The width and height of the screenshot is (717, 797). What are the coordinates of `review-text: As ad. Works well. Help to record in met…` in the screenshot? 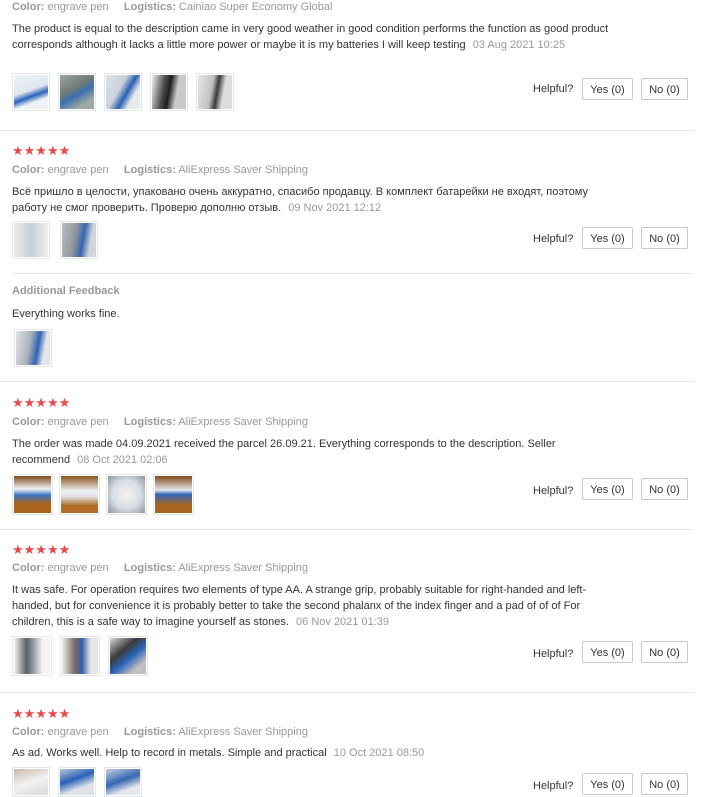 It's located at (169, 753).